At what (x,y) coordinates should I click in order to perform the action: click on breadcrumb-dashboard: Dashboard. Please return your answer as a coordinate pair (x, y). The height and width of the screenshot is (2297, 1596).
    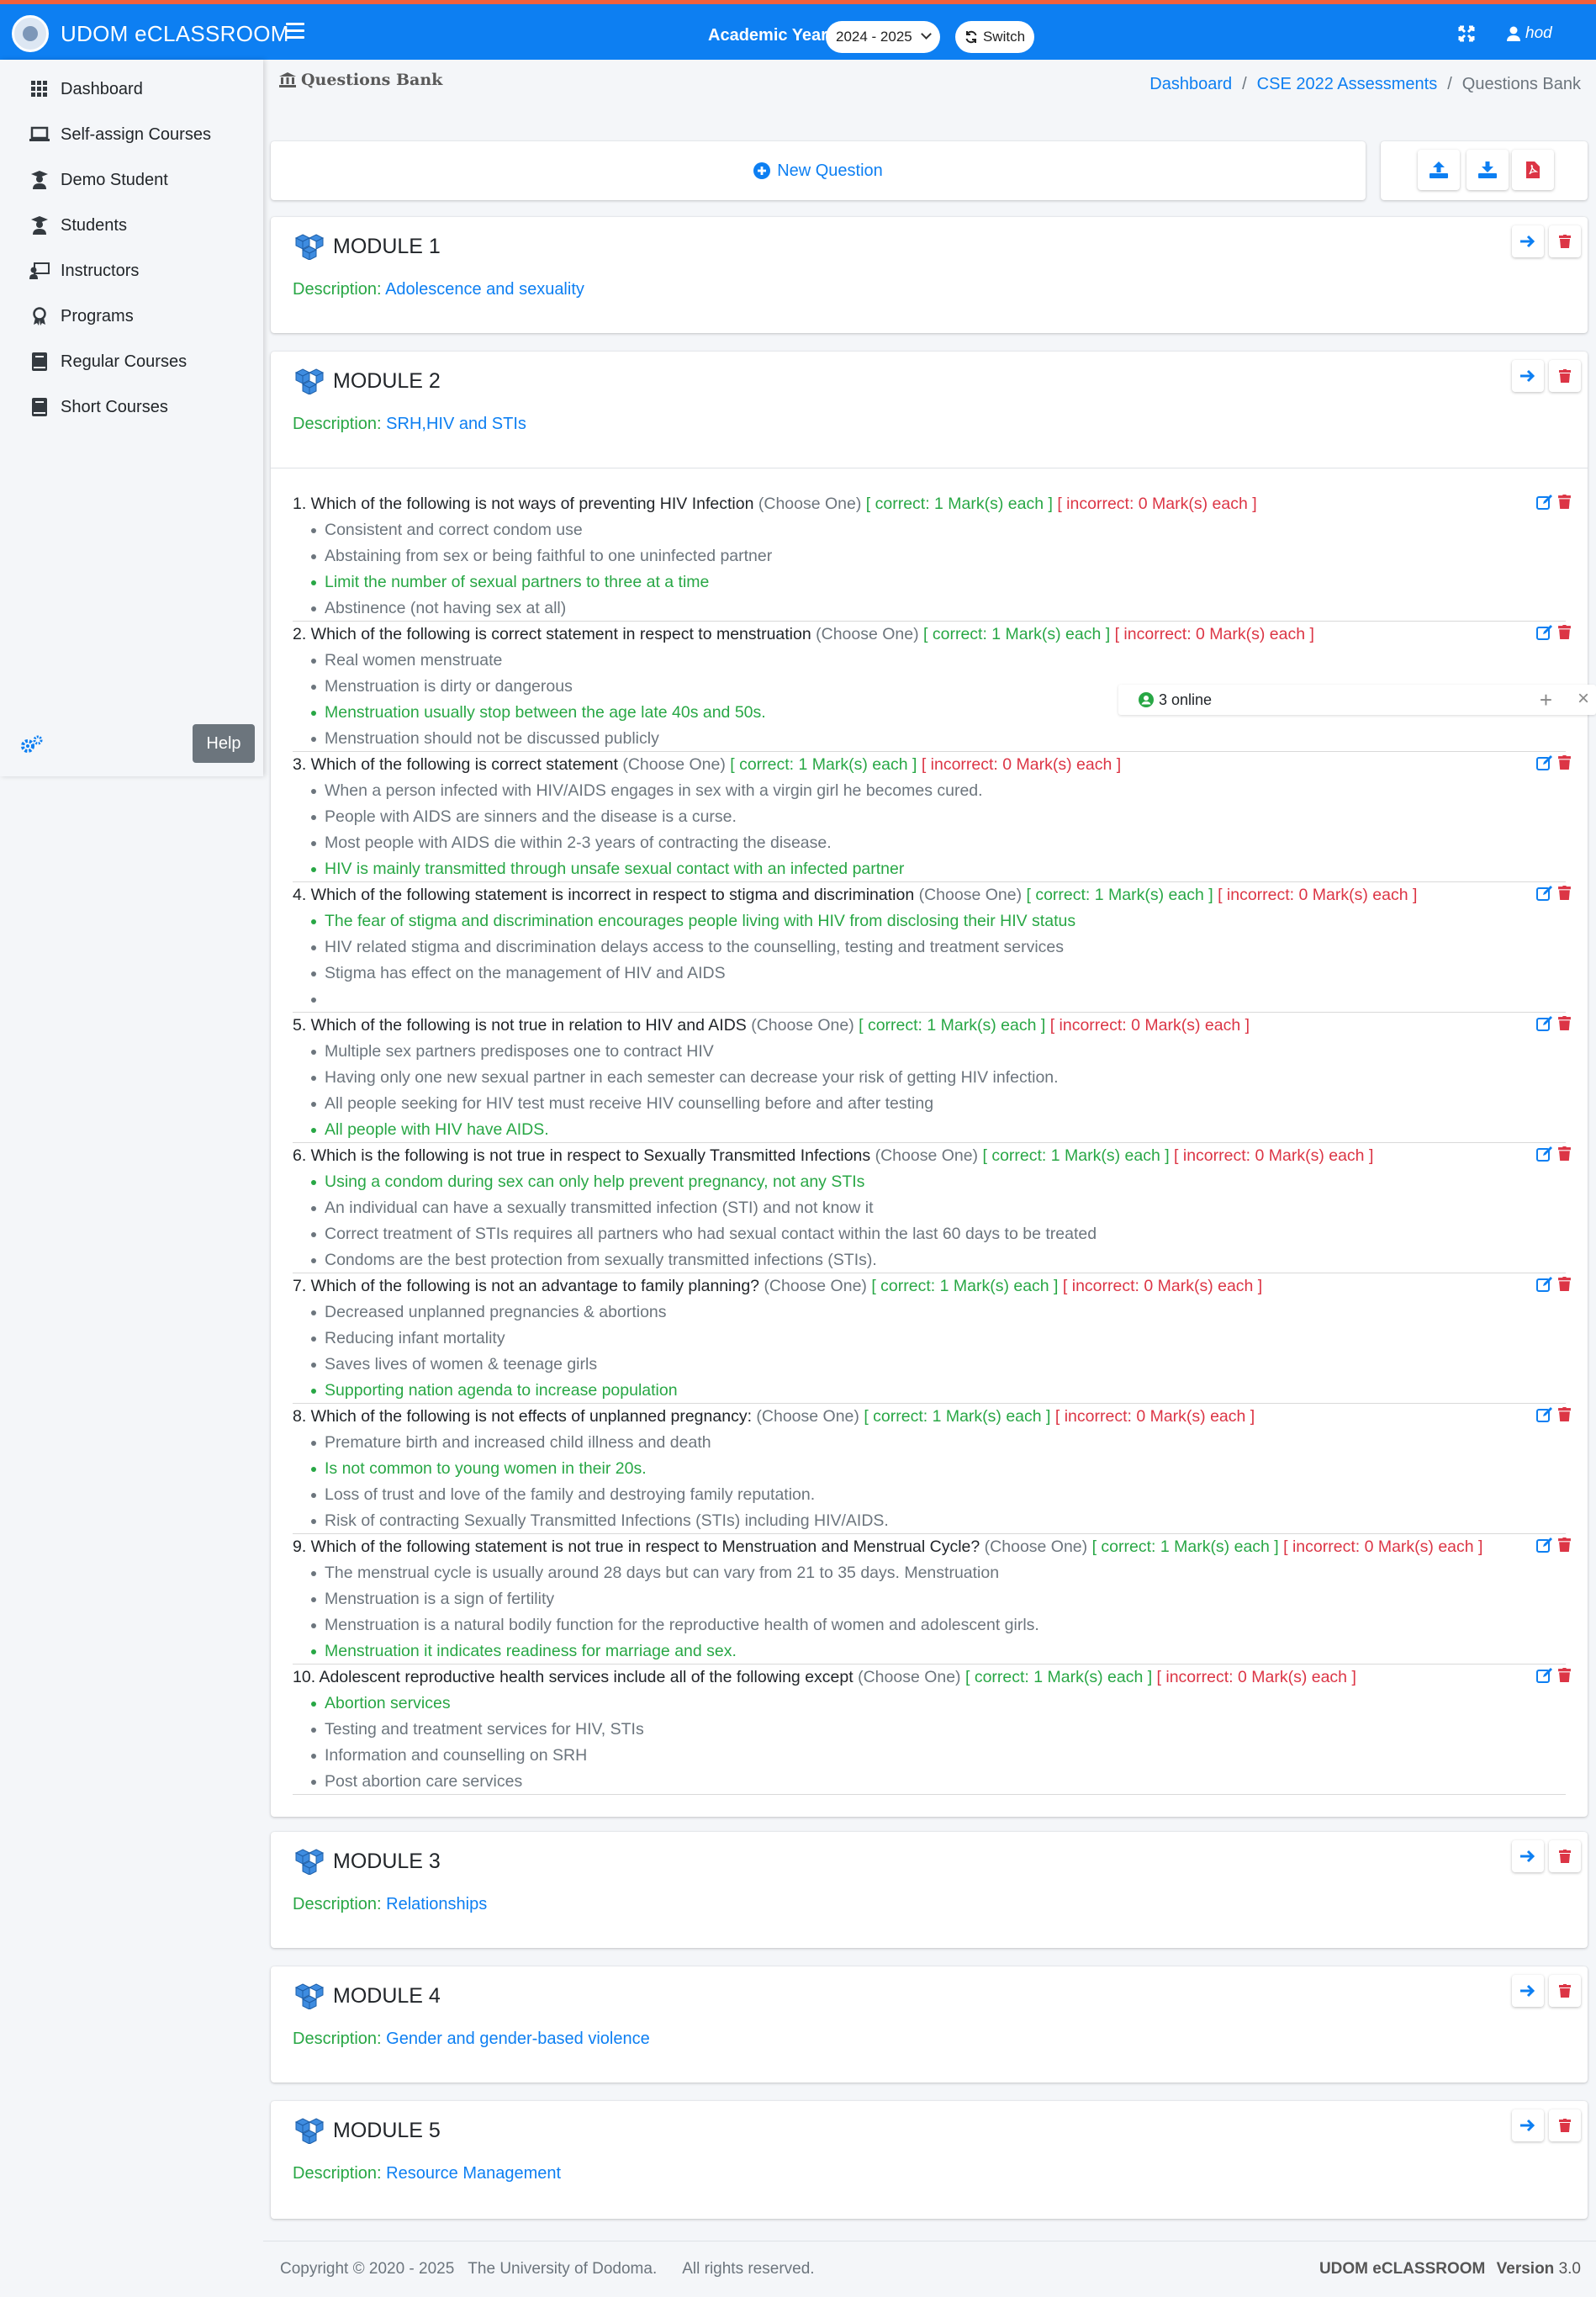
    Looking at the image, I should click on (1190, 85).